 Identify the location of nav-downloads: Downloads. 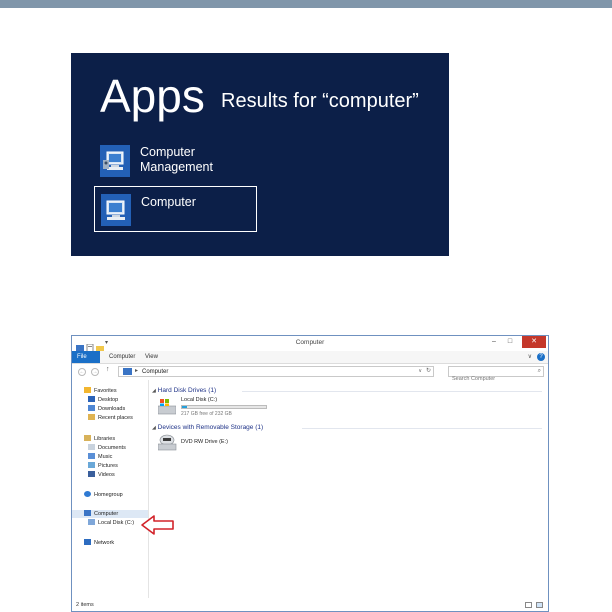
(106, 409).